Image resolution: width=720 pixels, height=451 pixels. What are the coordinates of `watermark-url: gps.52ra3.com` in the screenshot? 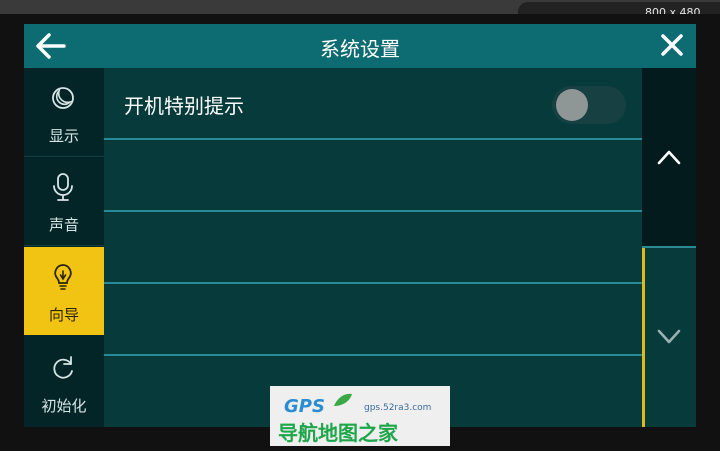 It's located at (398, 408).